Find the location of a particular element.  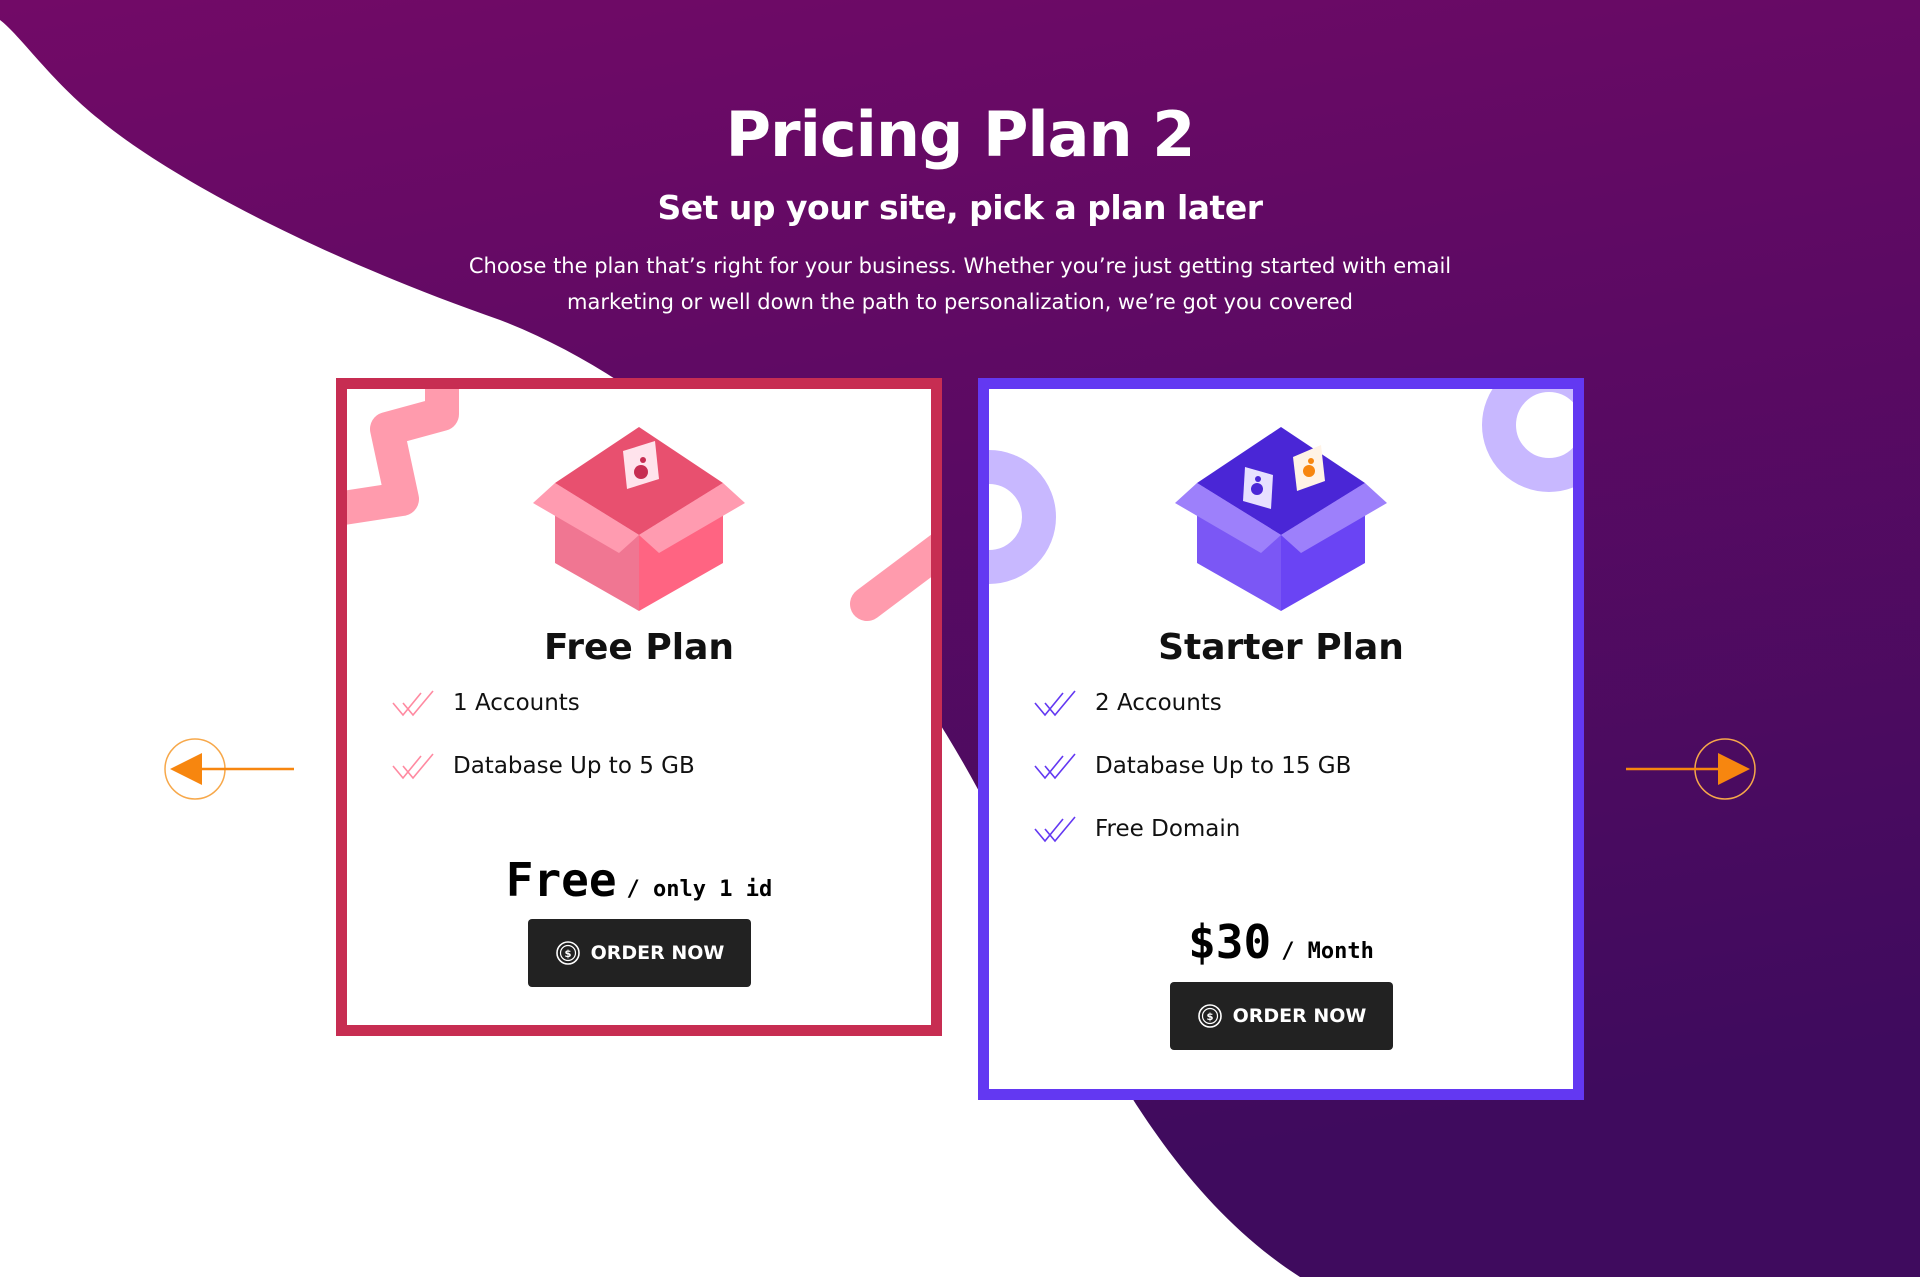

purple-box-icon is located at coordinates (1281, 519).